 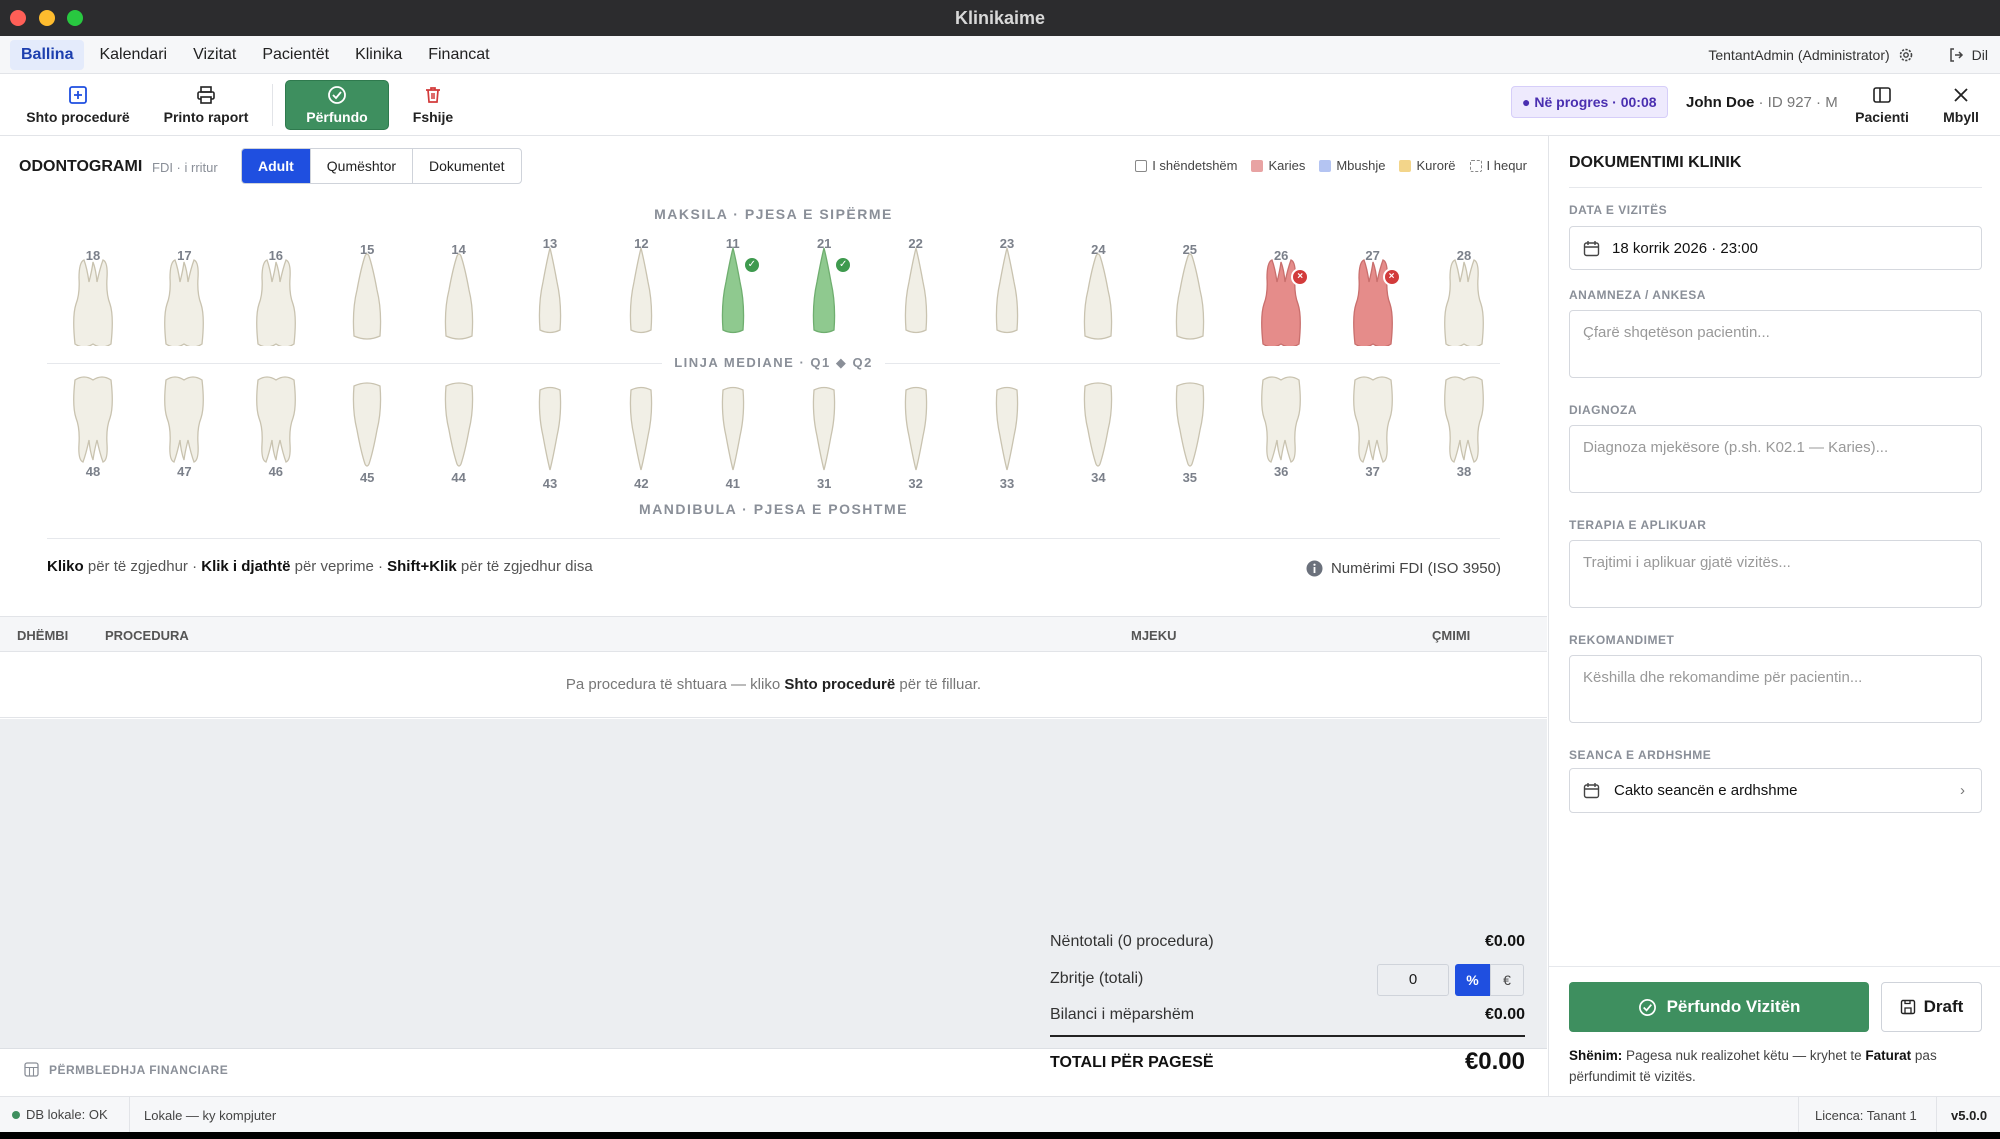 I want to click on delete-label: Fshije, so click(x=433, y=117).